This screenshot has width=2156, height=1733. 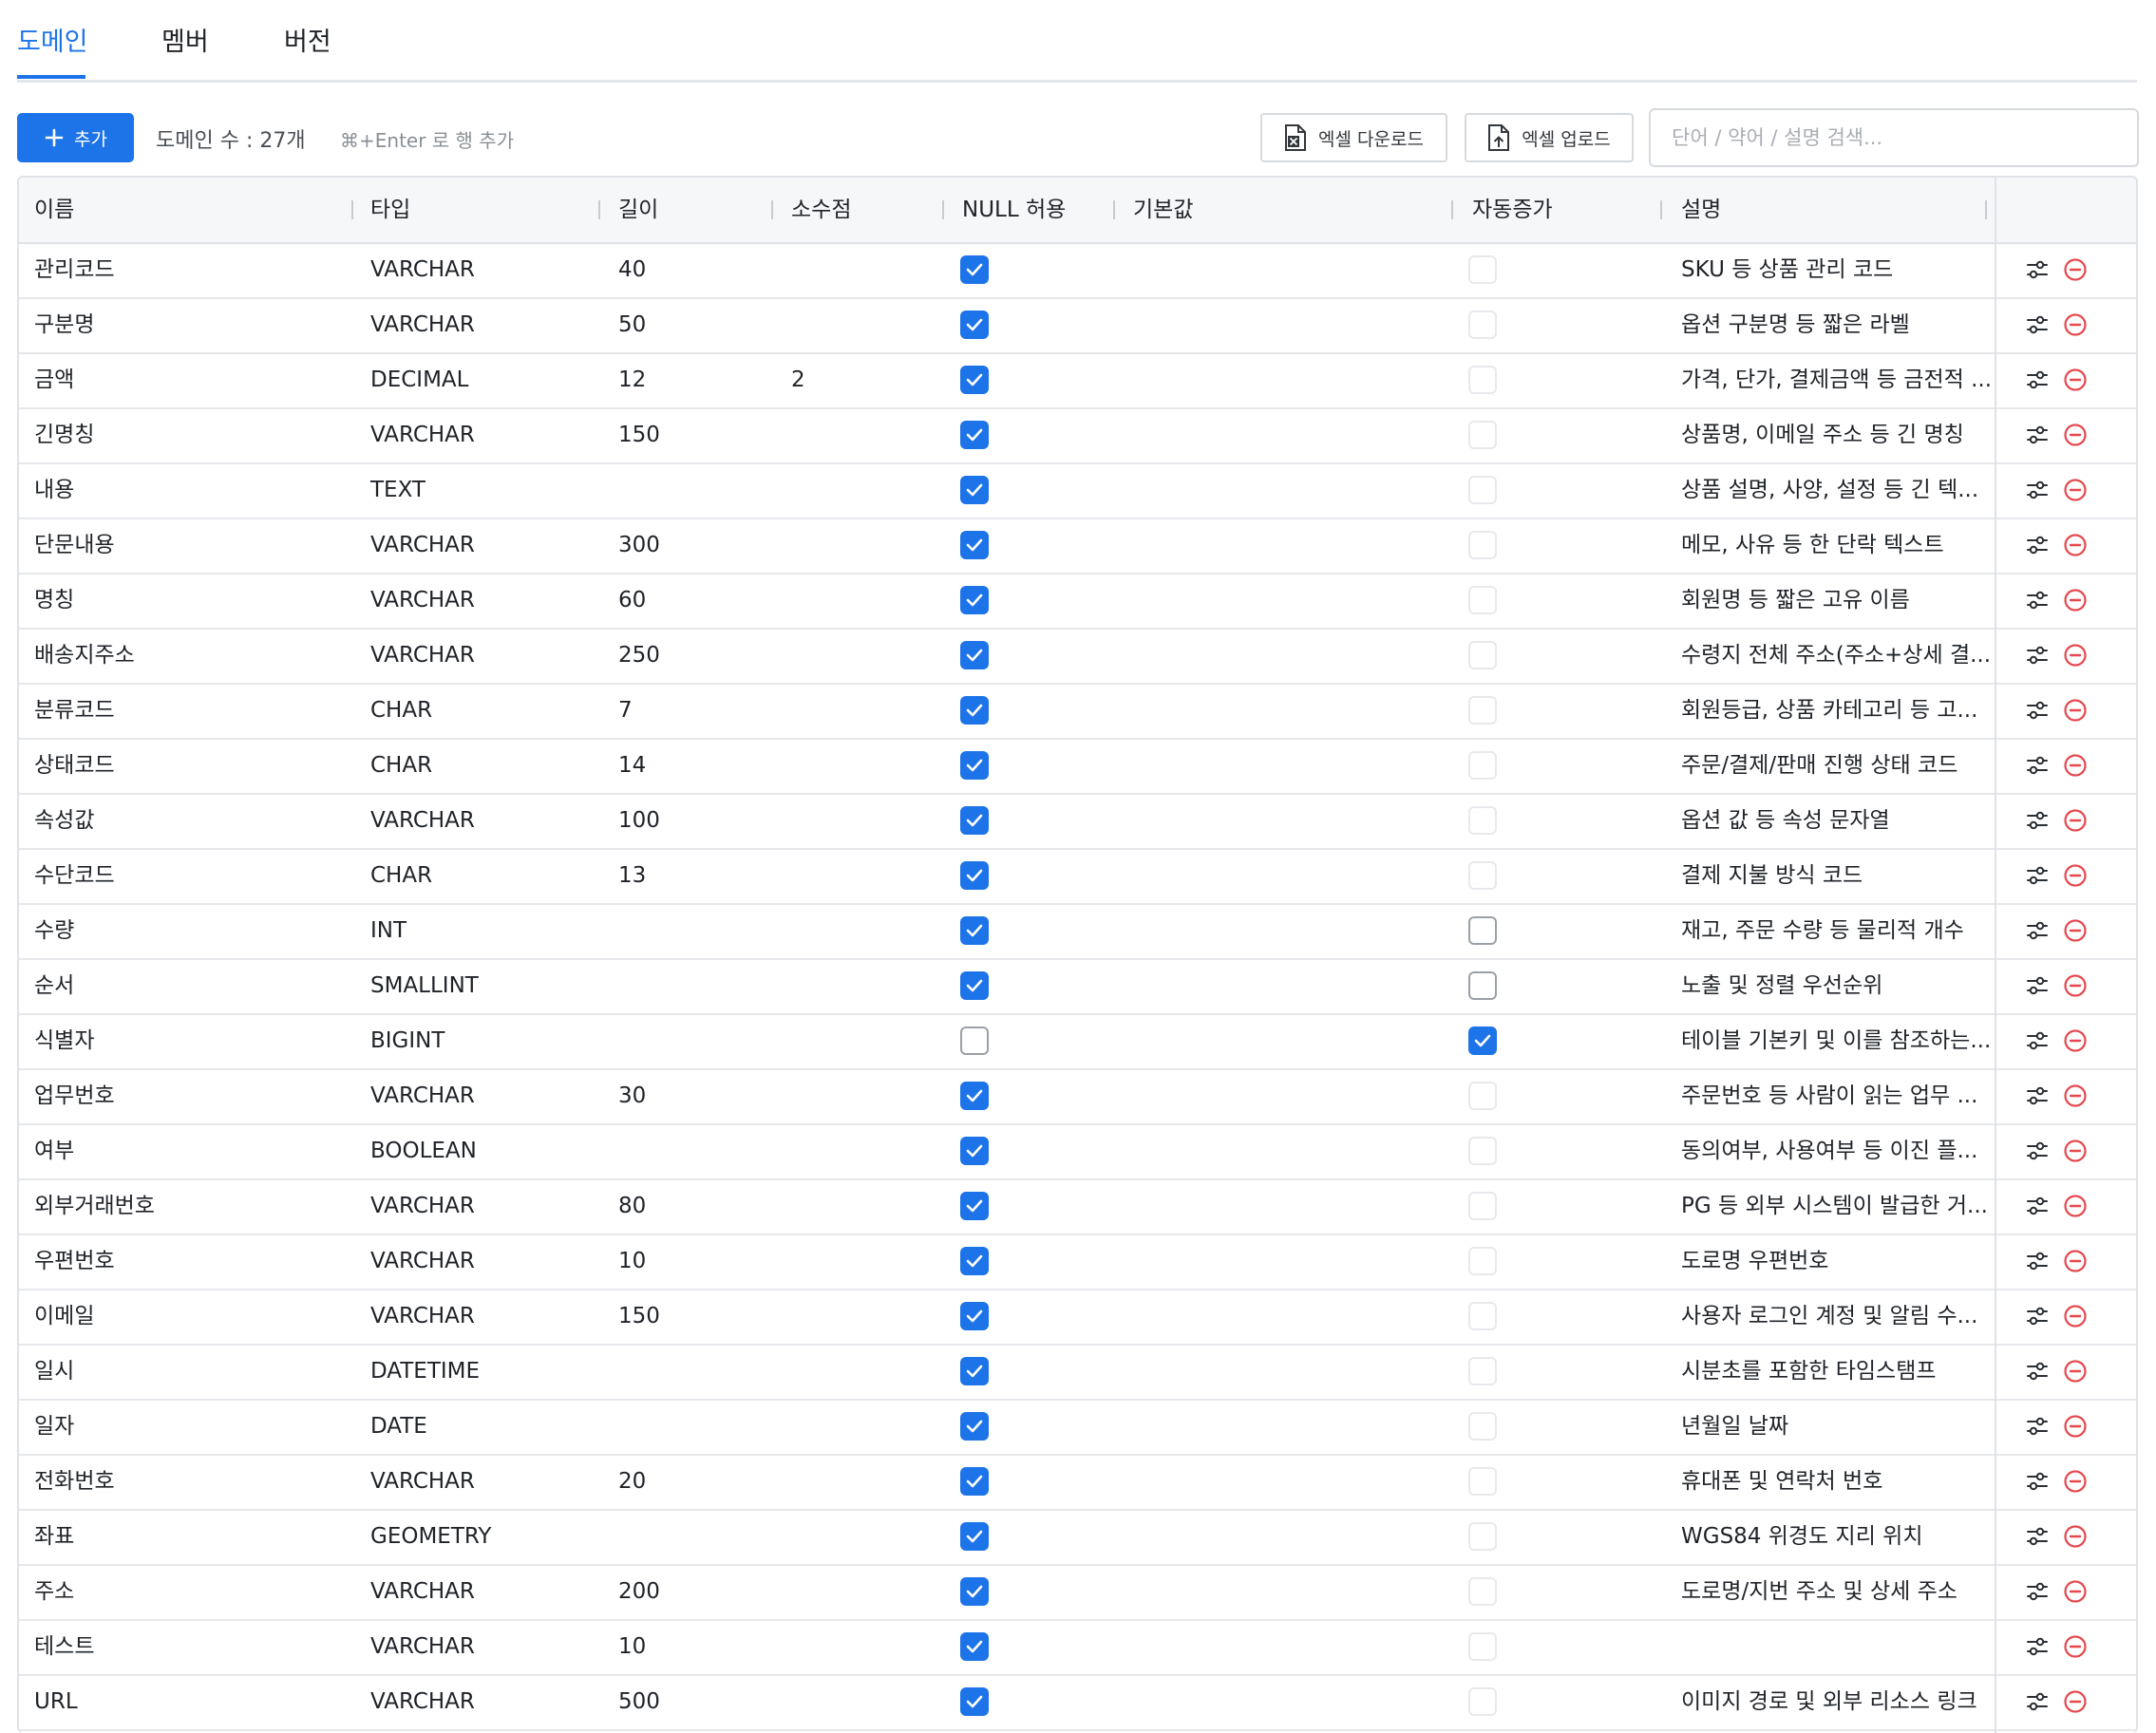 I want to click on tab-member: 멤버, so click(x=185, y=48).